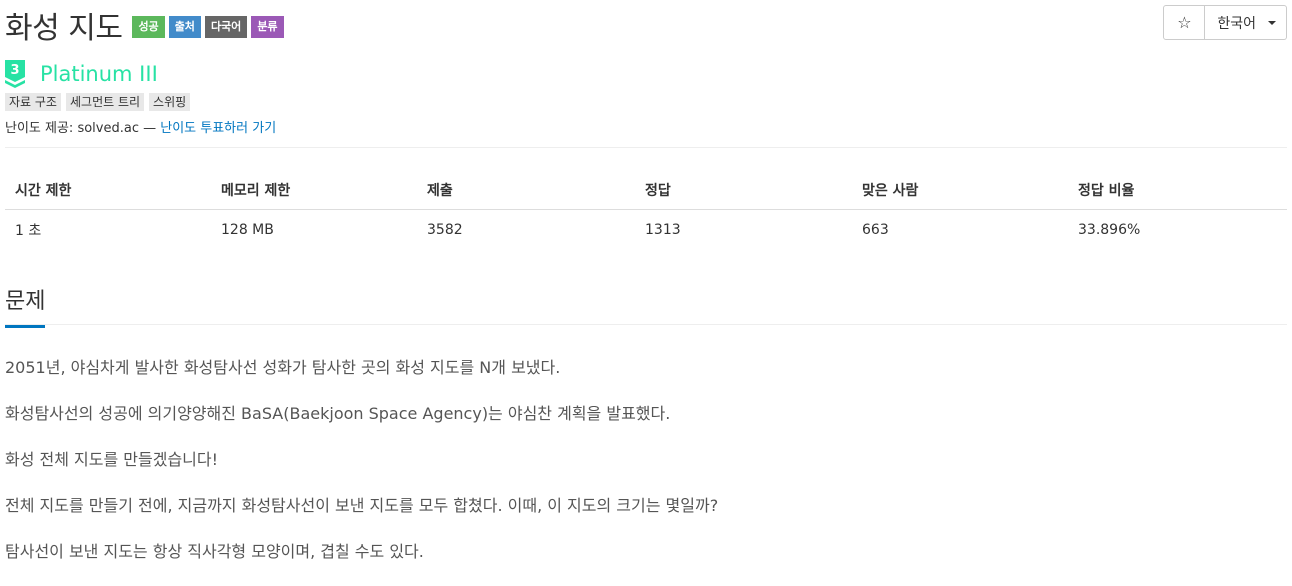 The height and width of the screenshot is (586, 1292). I want to click on cell-solved-users: 663, so click(960, 230).